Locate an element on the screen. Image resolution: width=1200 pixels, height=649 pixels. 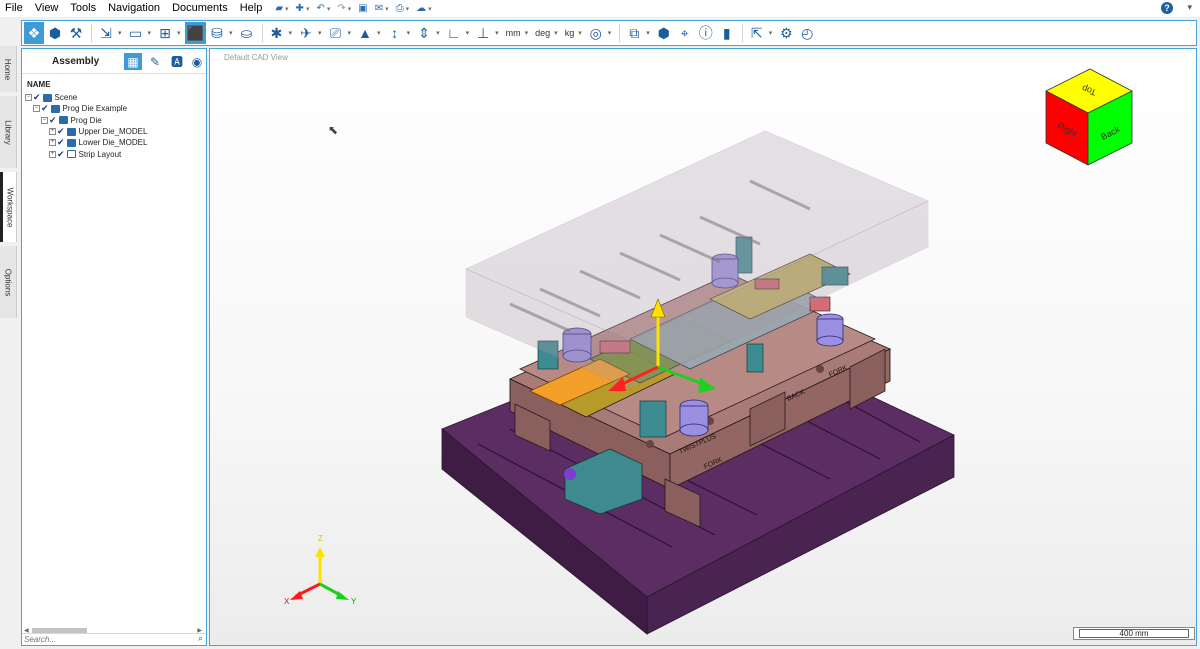
settings-gear-icon: ⚙ is located at coordinates (786, 33).